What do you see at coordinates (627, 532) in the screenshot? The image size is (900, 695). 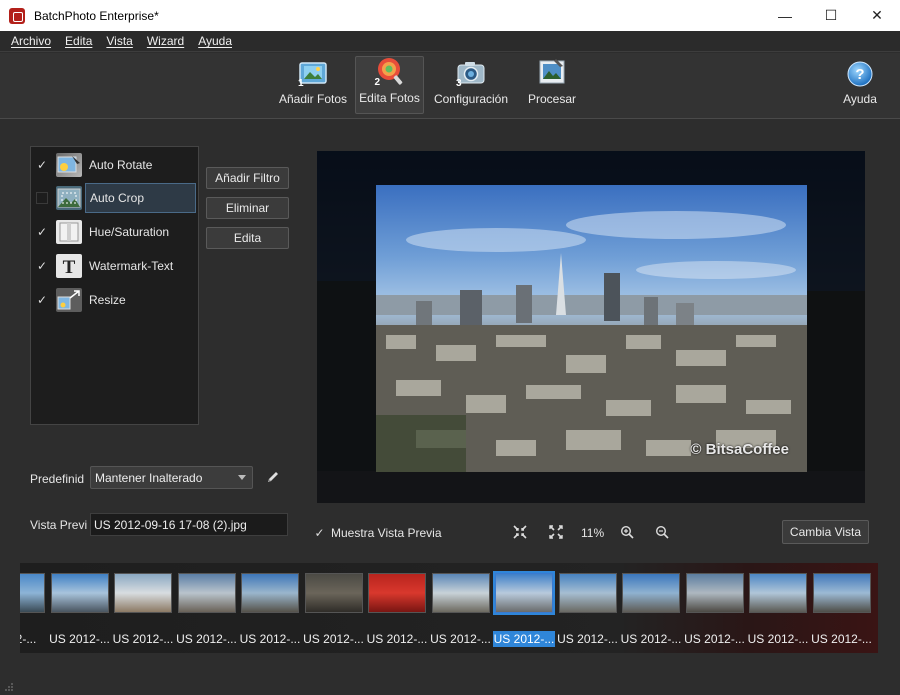 I see `zoom-in-icon` at bounding box center [627, 532].